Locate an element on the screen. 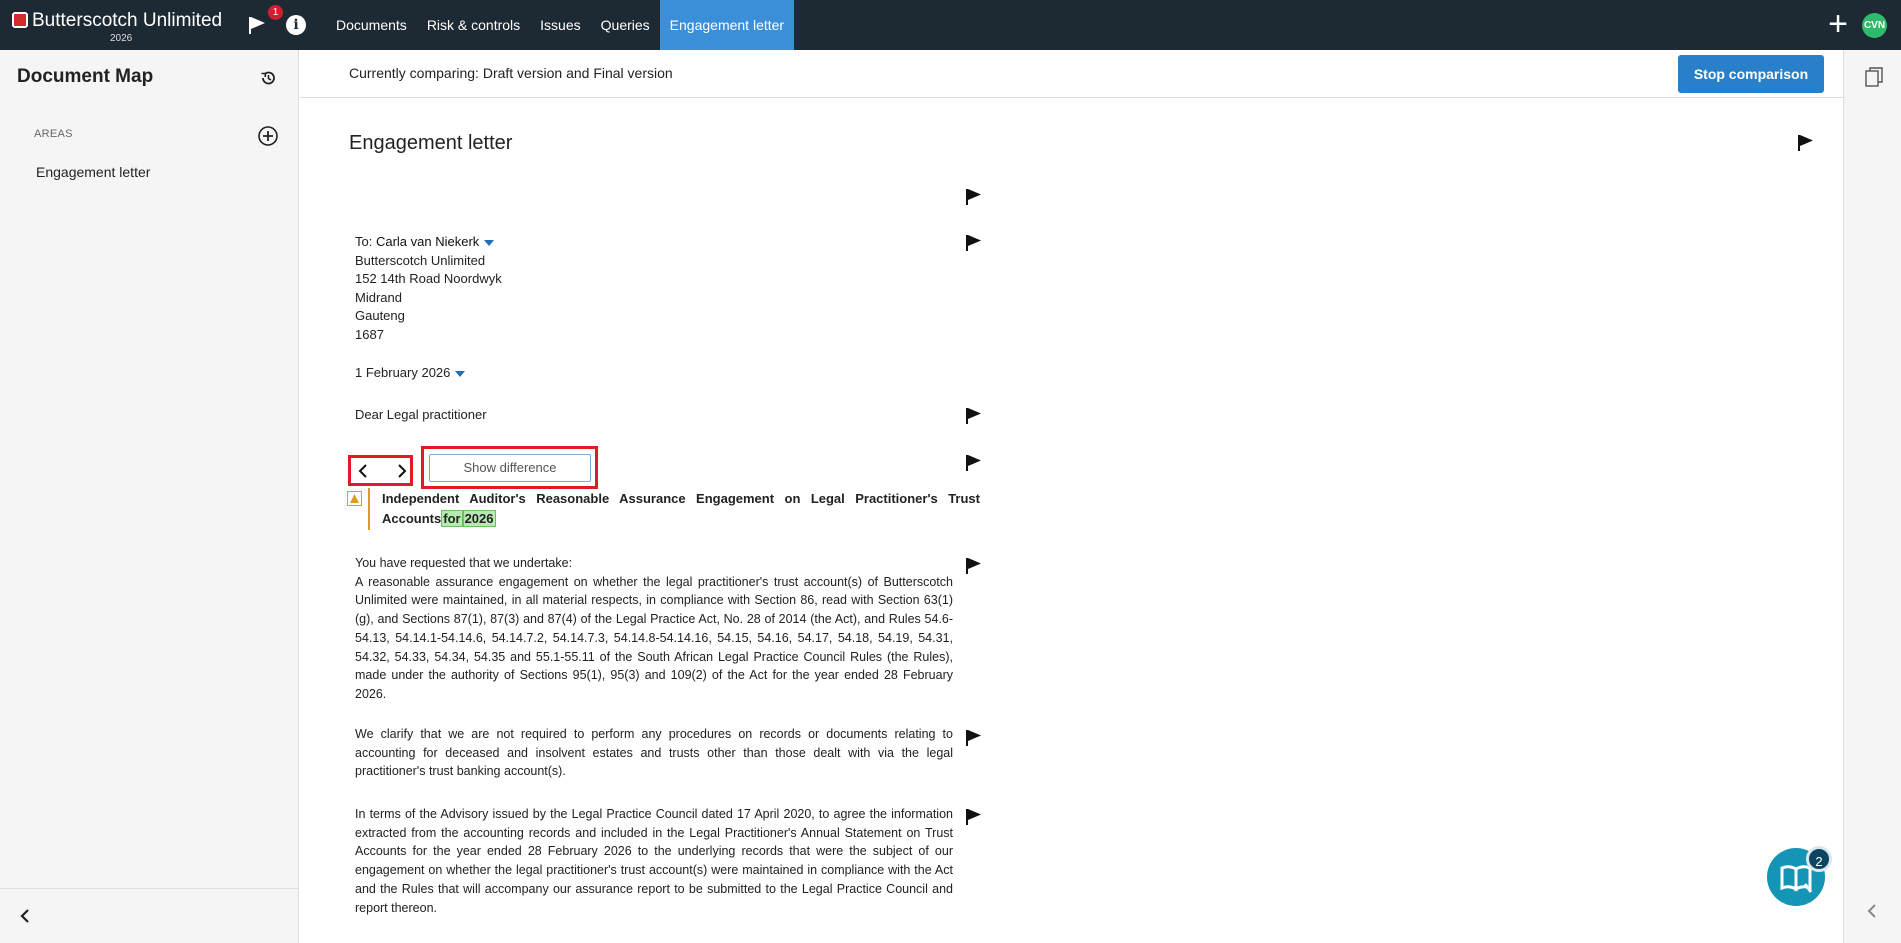 The image size is (1901, 943). show-difference-button: Show difference is located at coordinates (510, 468).